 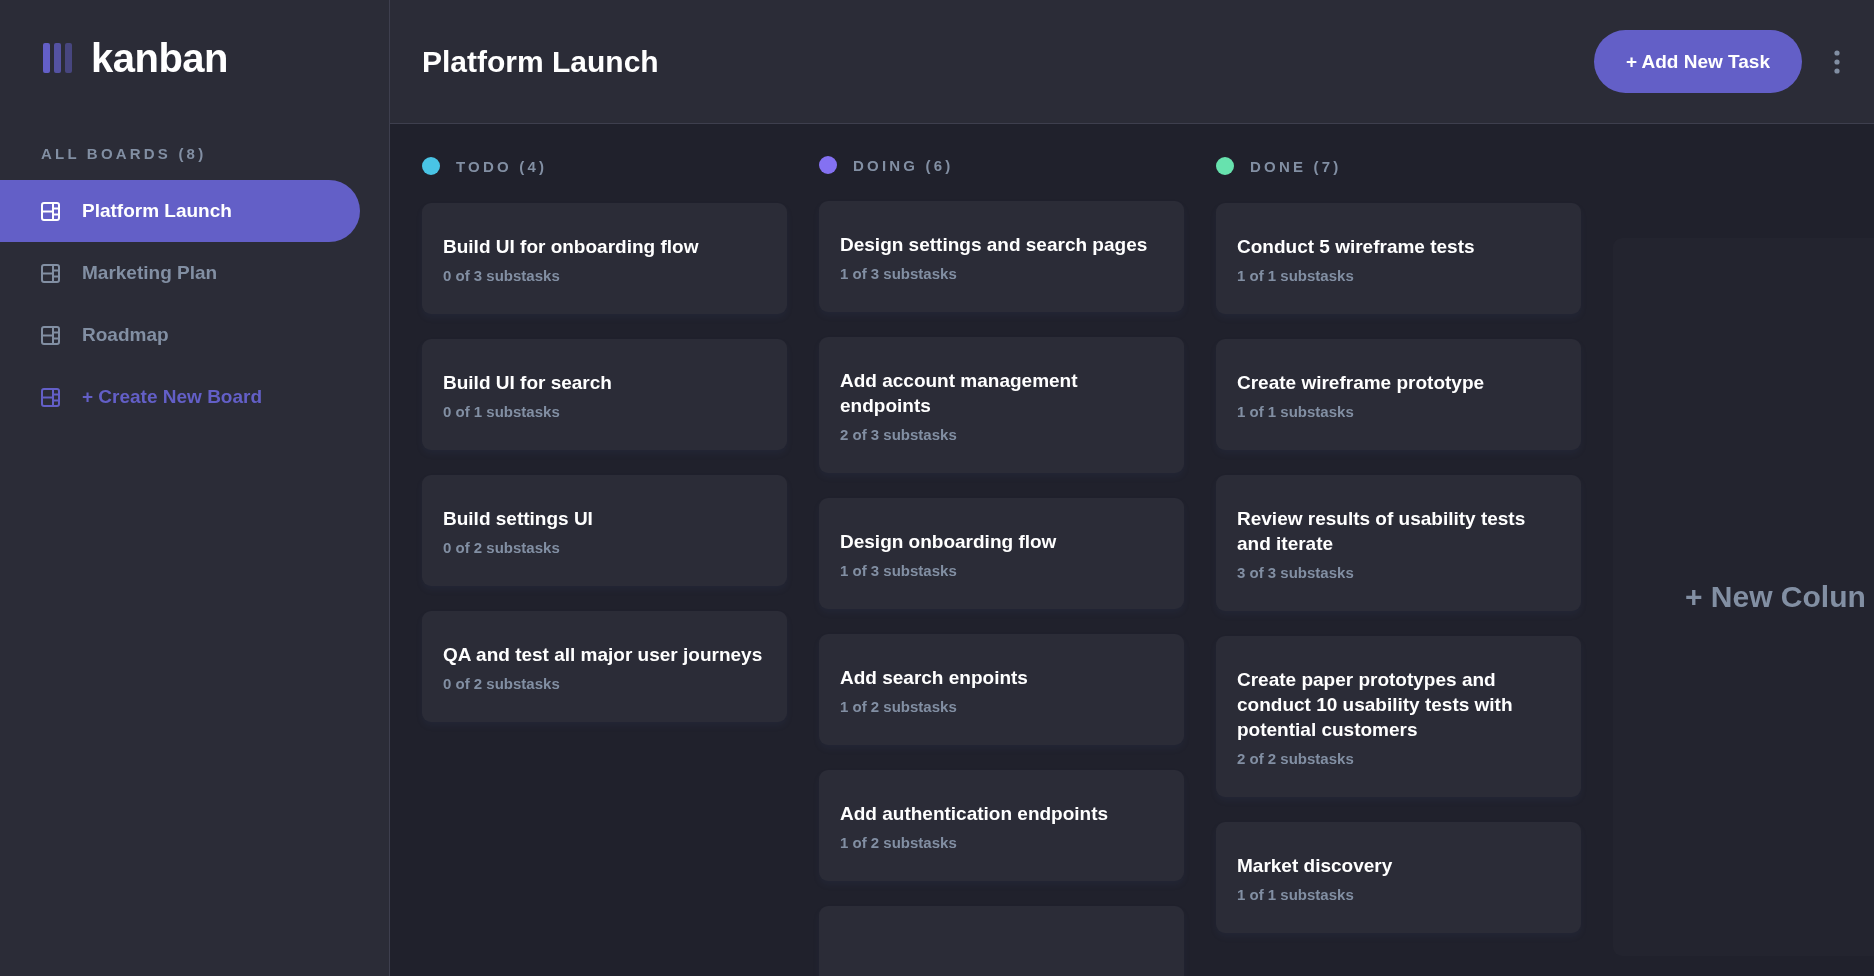 What do you see at coordinates (1837, 61) in the screenshot?
I see `more-options-icon` at bounding box center [1837, 61].